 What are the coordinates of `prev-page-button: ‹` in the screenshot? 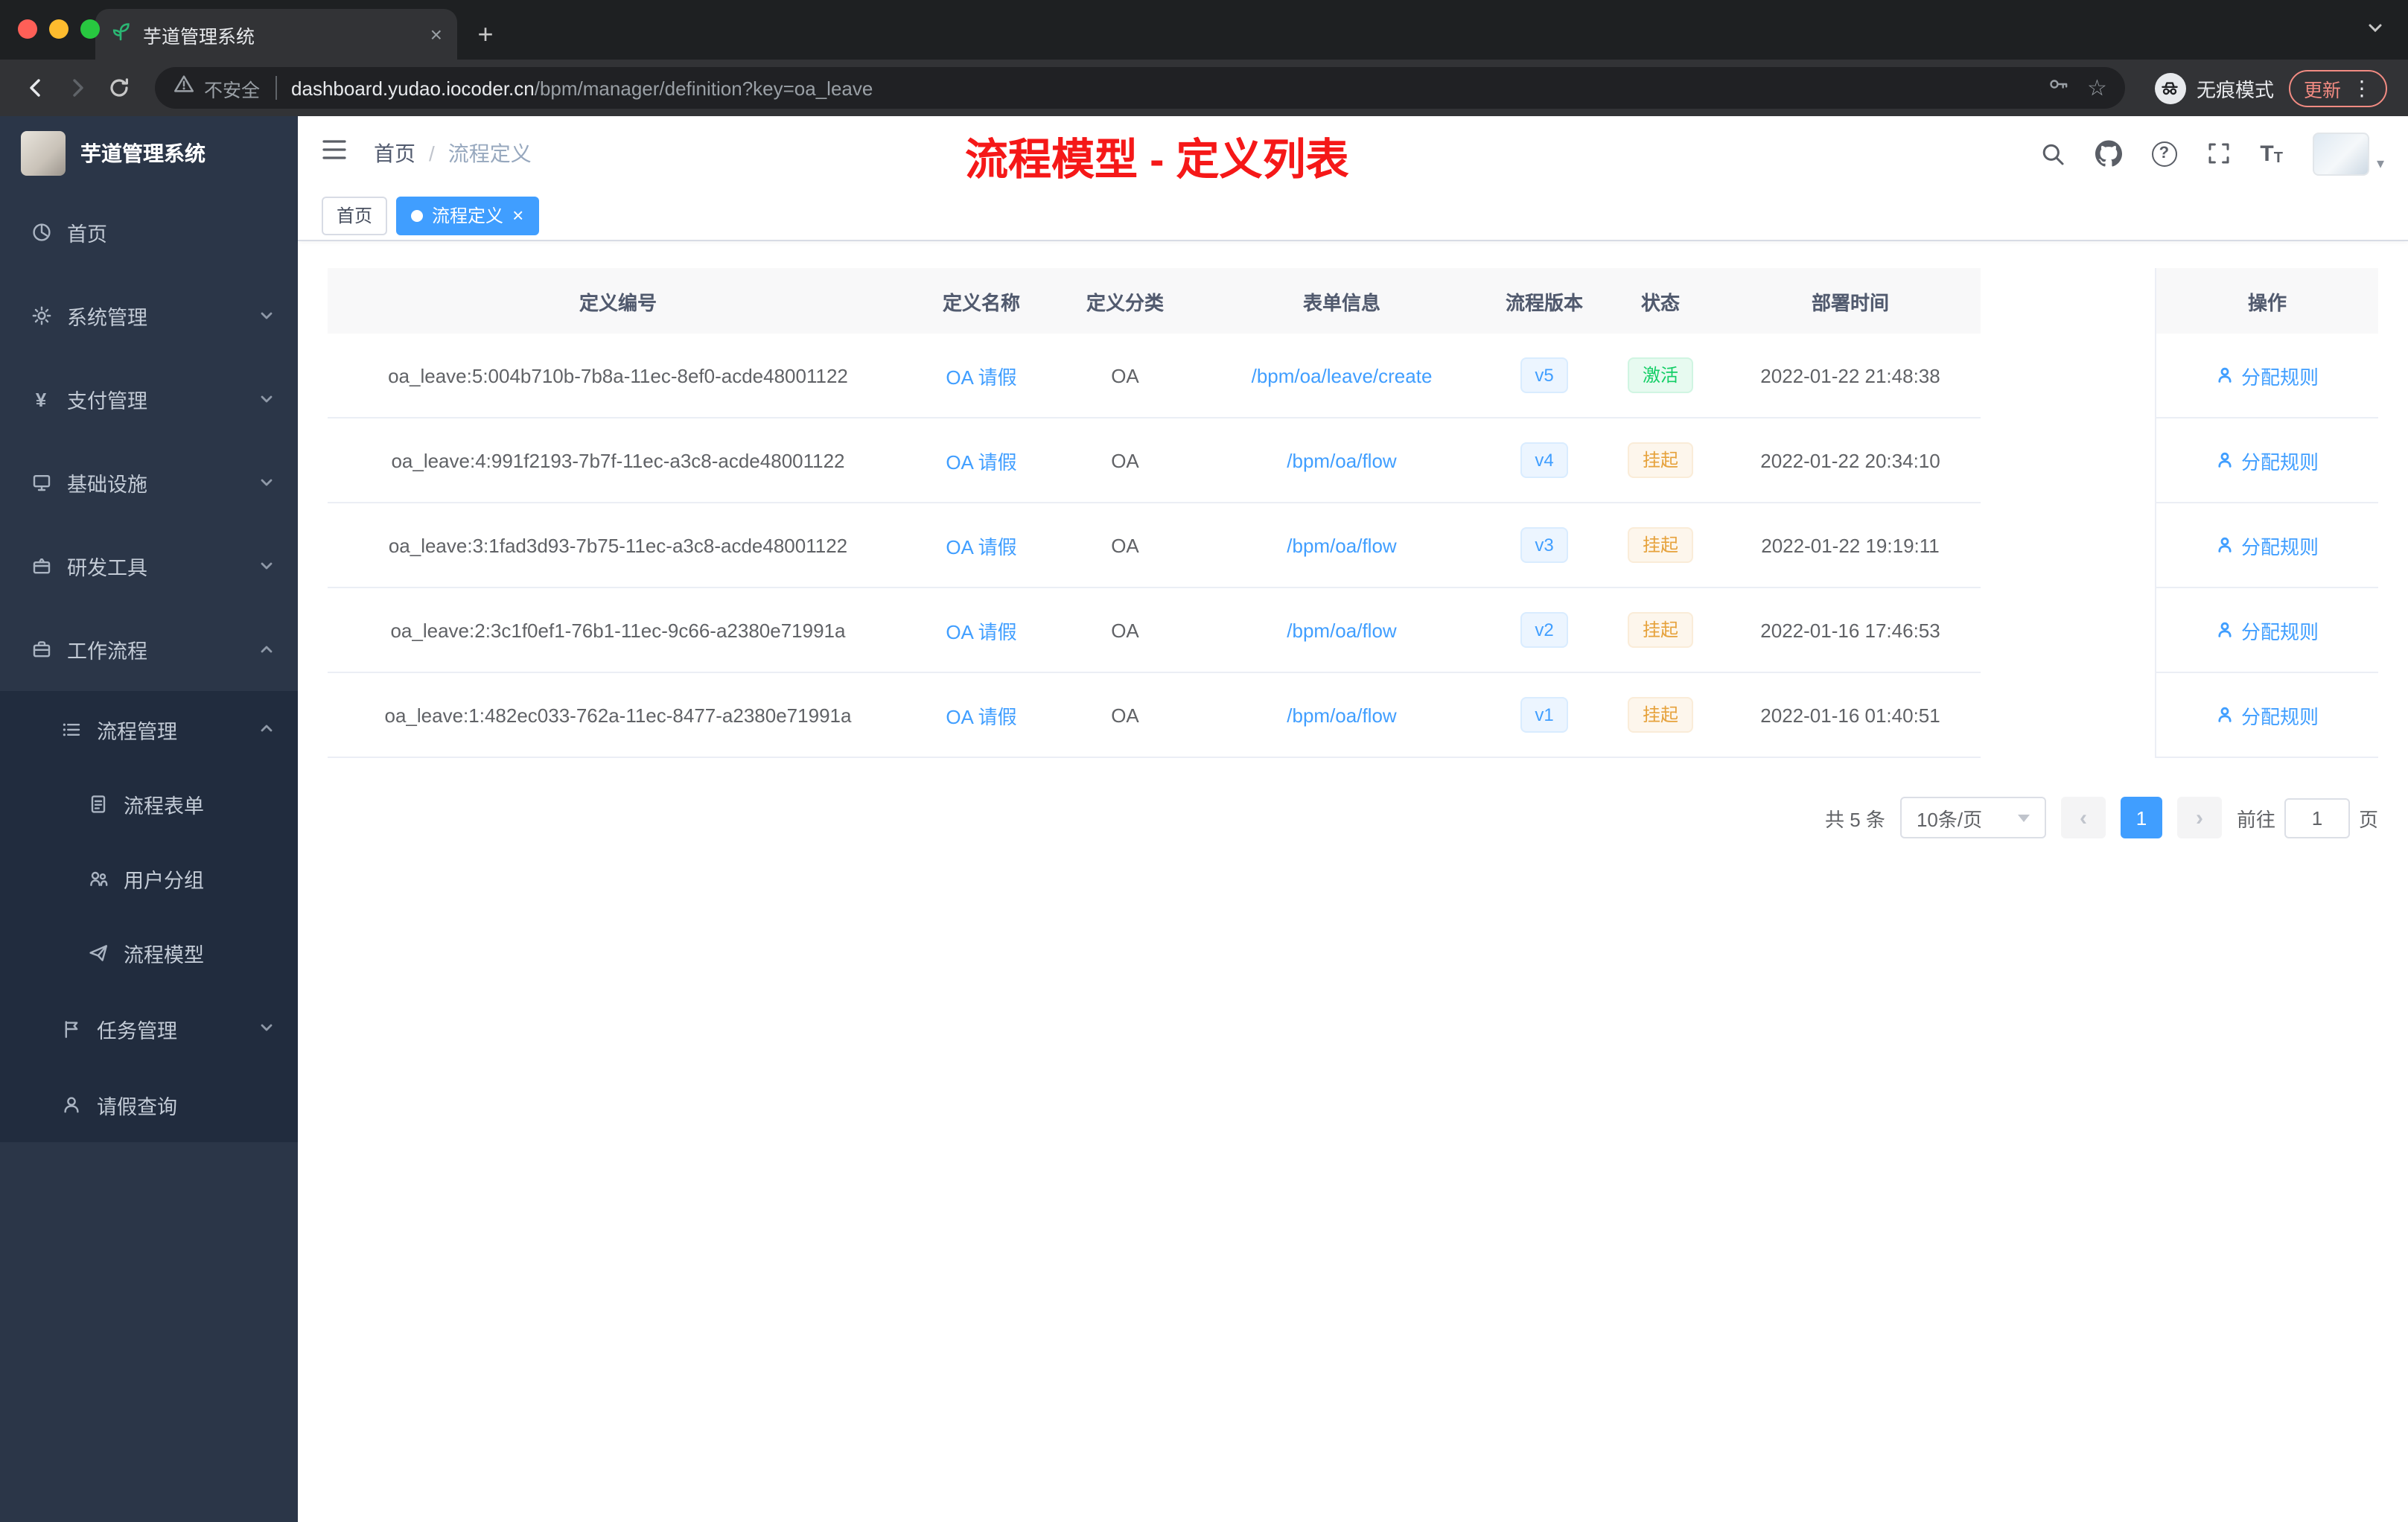 It's located at (2083, 817).